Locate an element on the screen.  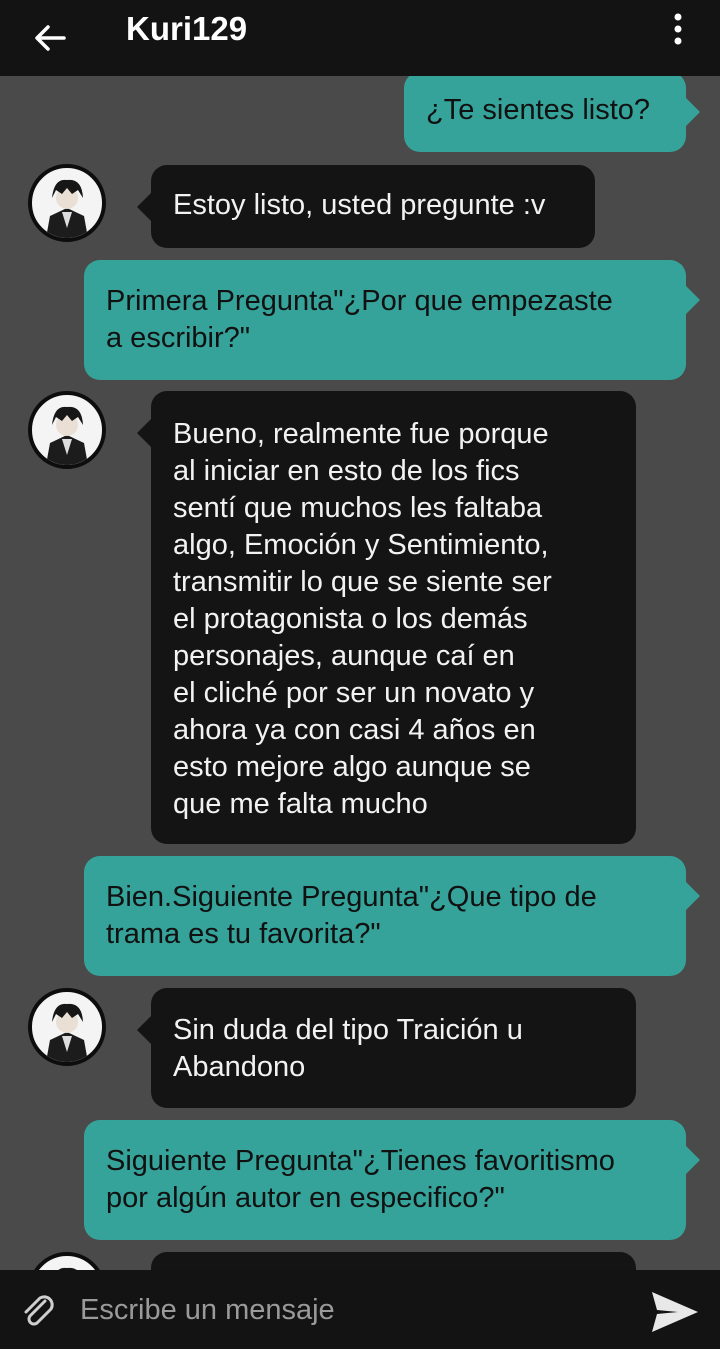
message-text-line: personajes, aunque caí en is located at coordinates (344, 656).